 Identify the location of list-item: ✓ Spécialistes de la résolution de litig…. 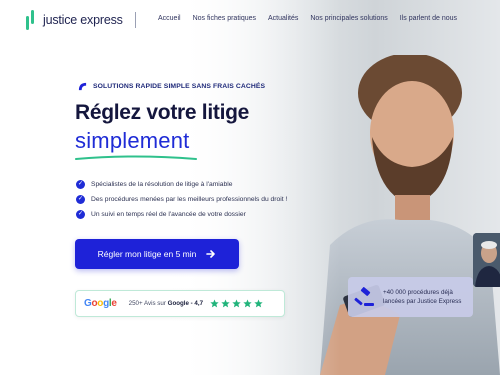
(181, 184).